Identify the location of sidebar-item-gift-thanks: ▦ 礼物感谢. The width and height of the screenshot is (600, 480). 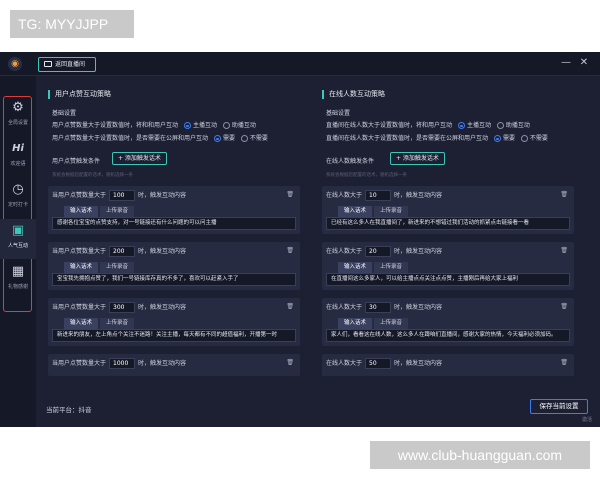
(18, 280).